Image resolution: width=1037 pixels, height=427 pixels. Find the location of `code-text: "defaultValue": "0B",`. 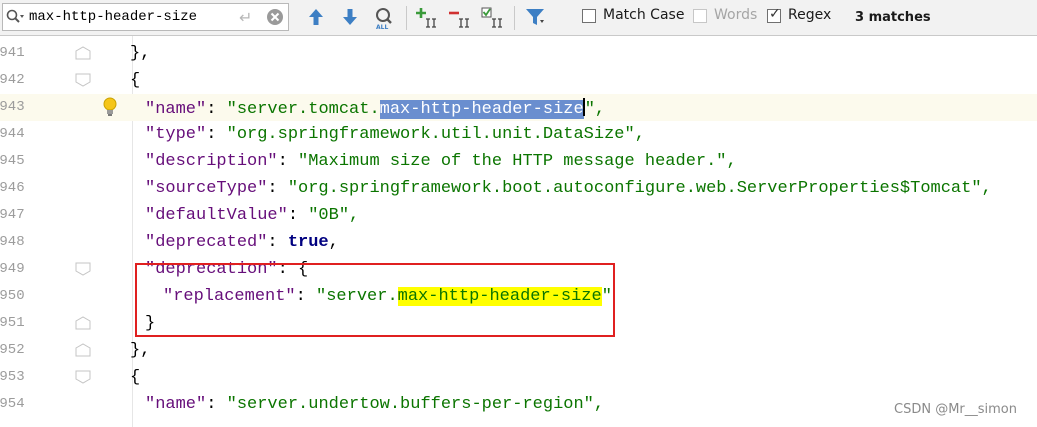

code-text: "defaultValue": "0B", is located at coordinates (252, 215).